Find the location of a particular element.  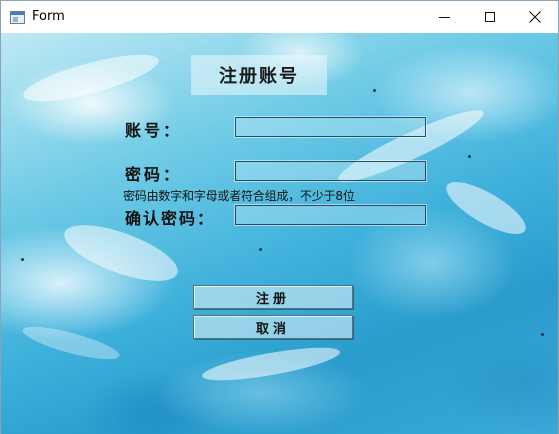

page-title: 注册账号 is located at coordinates (259, 75).